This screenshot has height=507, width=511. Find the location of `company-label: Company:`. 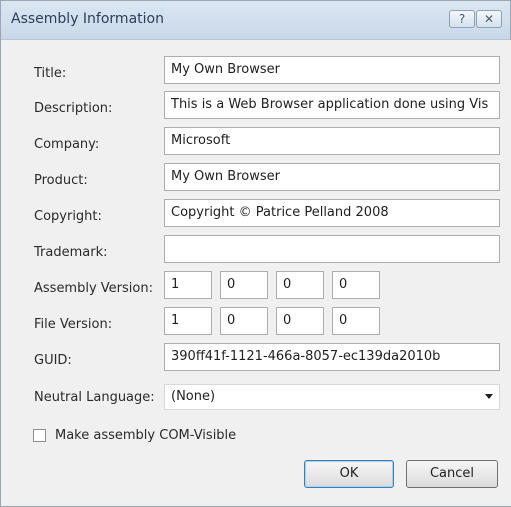

company-label: Company: is located at coordinates (67, 144).